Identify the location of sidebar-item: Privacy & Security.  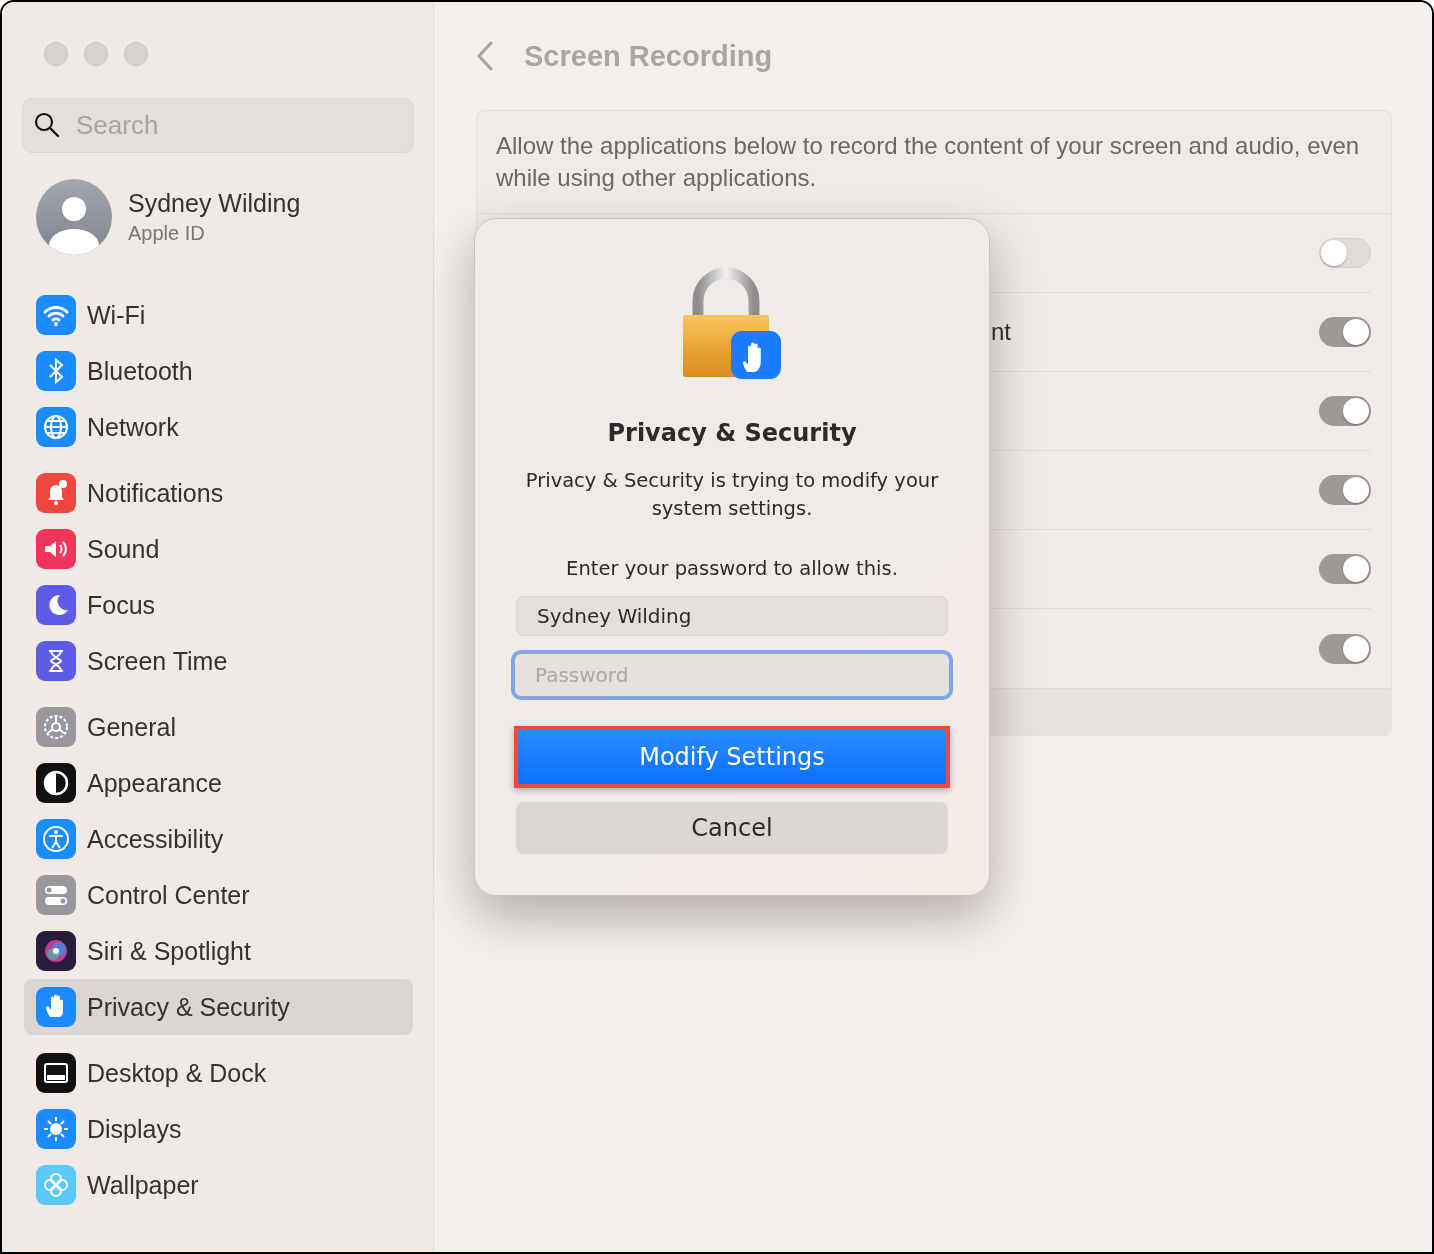
(218, 1007).